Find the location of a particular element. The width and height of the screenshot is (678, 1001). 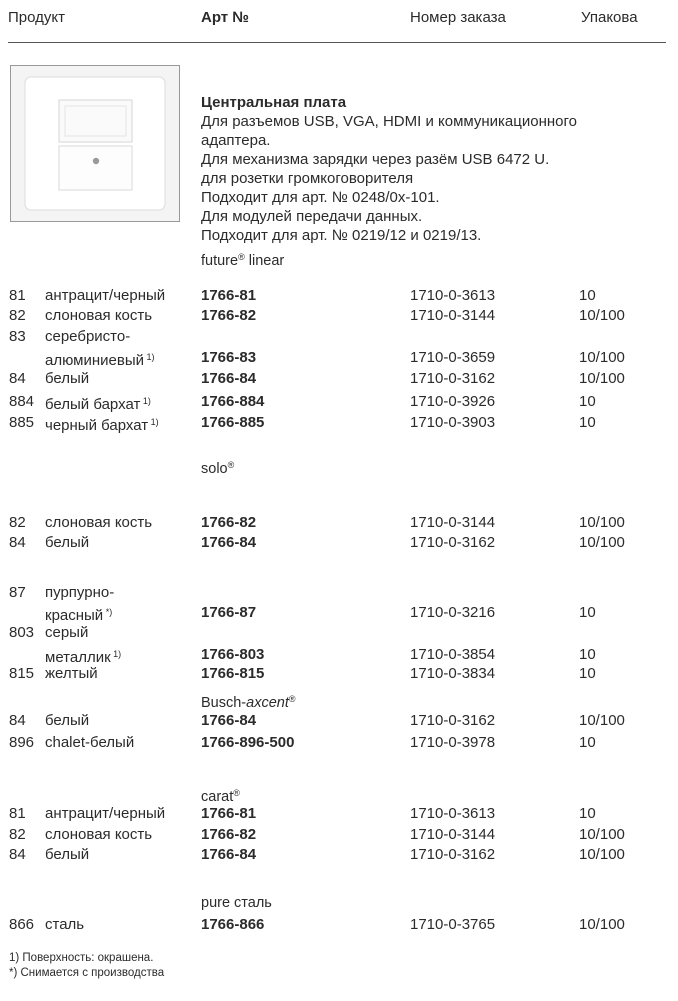

row-article: 1766-87 is located at coordinates (229, 612).